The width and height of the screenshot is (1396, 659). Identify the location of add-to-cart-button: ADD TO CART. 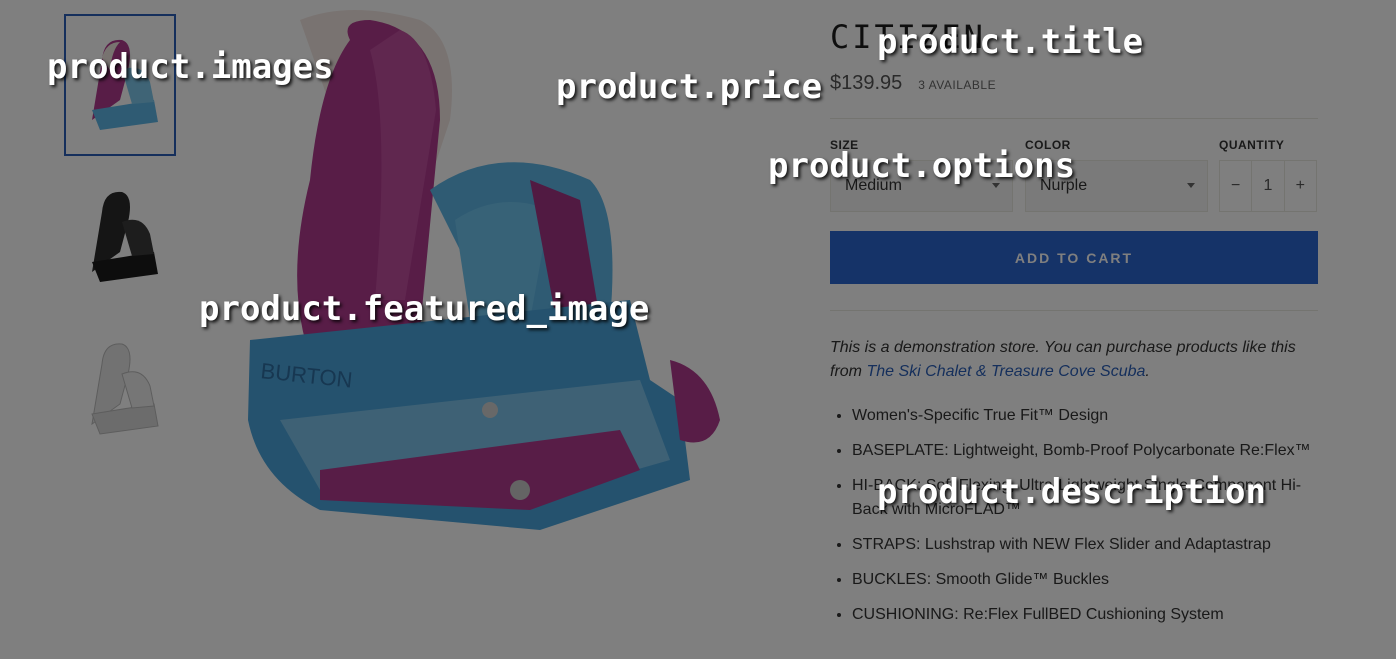
(1074, 257).